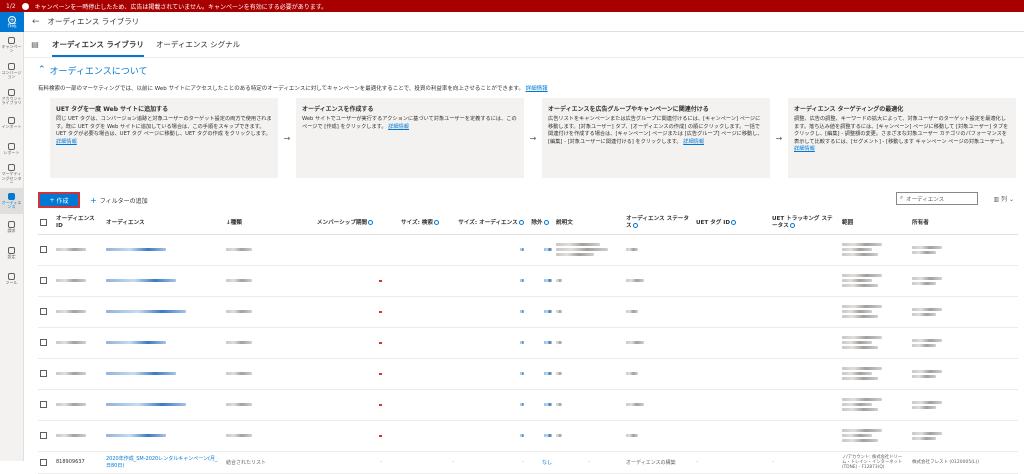  I want to click on rail-item-import: インポート, so click(11, 123).